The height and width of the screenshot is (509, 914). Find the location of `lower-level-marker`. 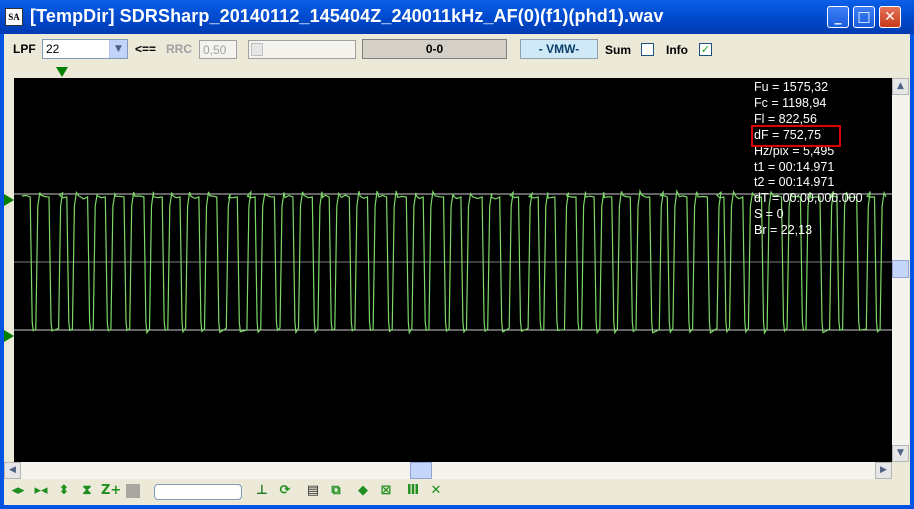

lower-level-marker is located at coordinates (9, 336).